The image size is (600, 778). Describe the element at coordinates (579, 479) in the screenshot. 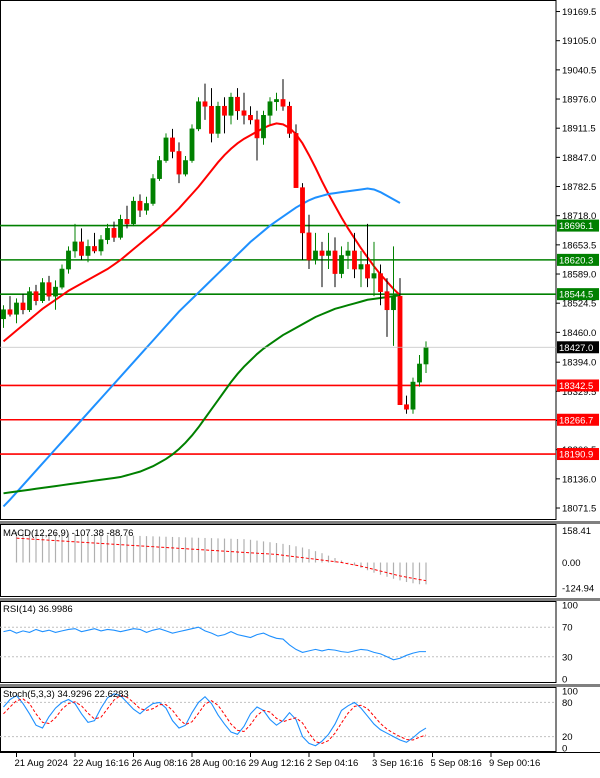

I see `price-tick-label: 18136.0` at that location.